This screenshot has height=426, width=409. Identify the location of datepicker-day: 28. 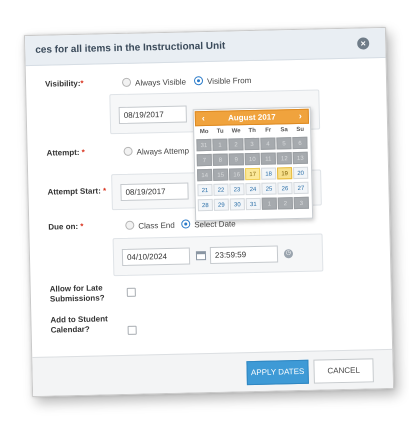
(205, 205).